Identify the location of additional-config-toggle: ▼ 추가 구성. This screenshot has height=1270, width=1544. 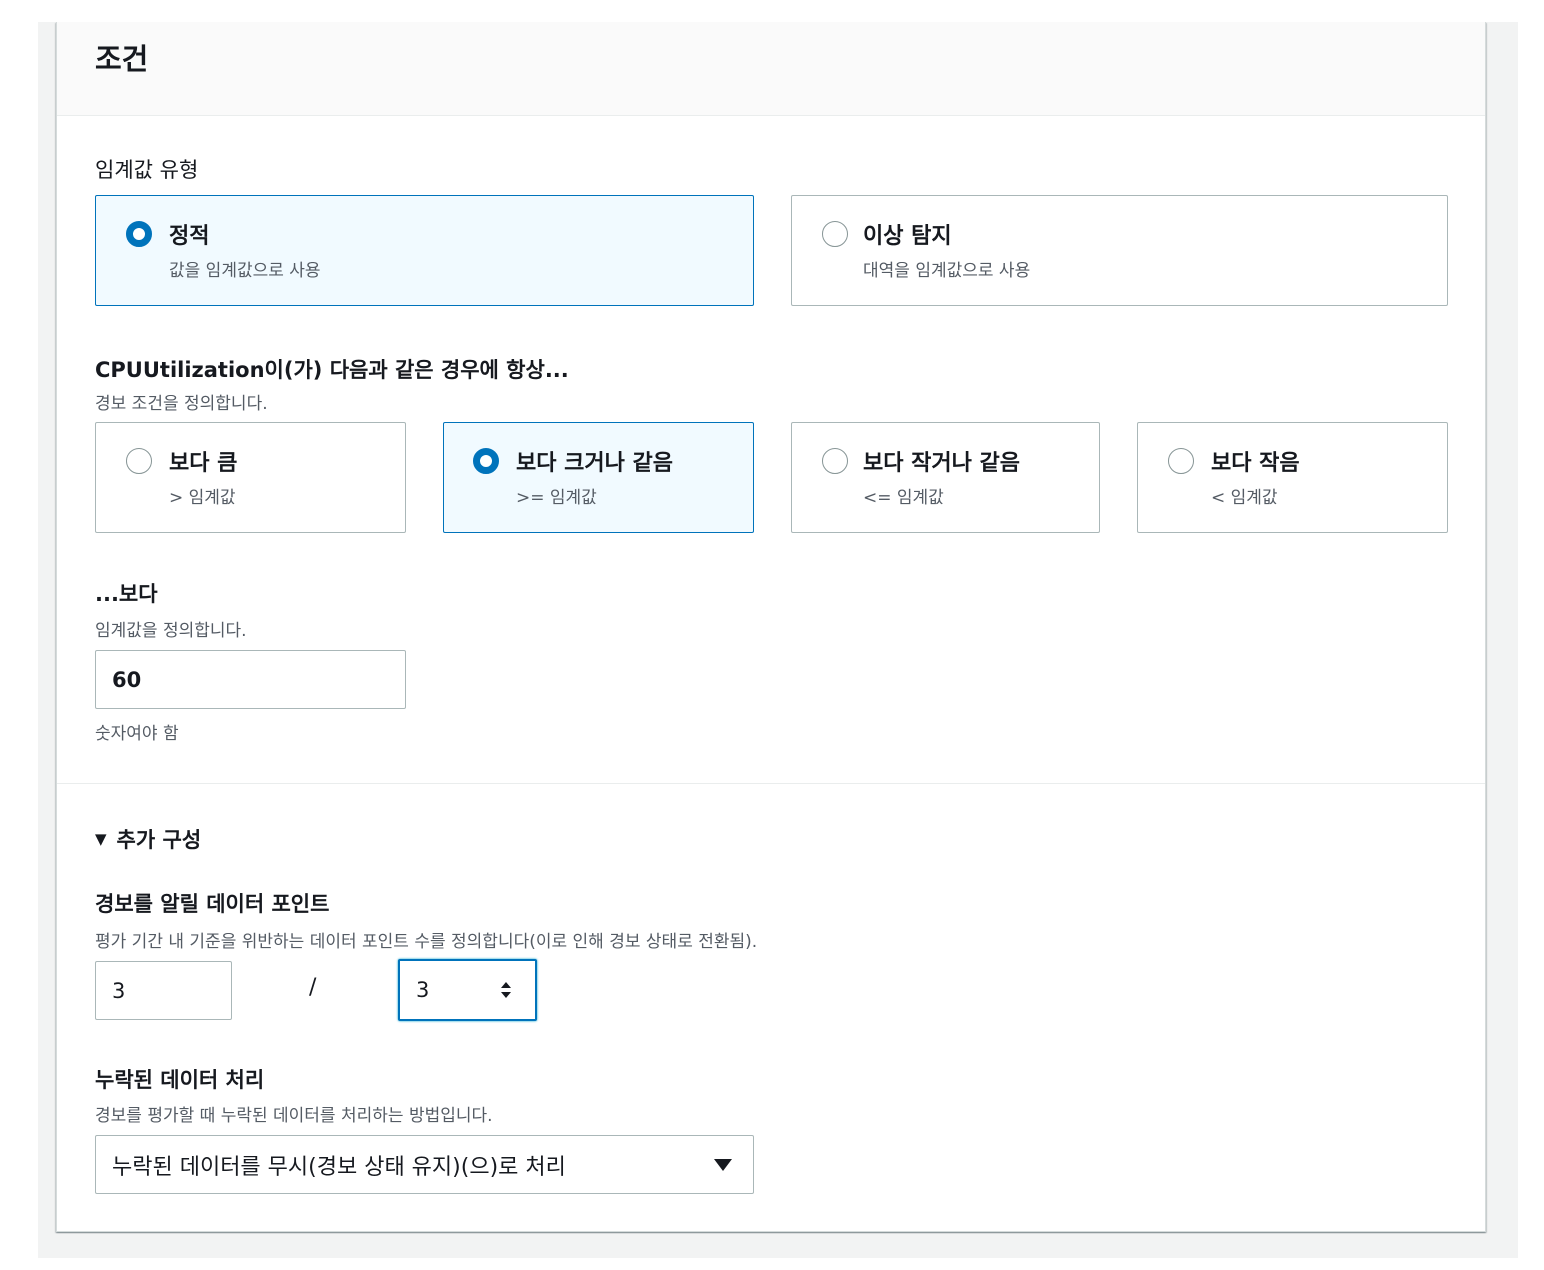
(148, 839).